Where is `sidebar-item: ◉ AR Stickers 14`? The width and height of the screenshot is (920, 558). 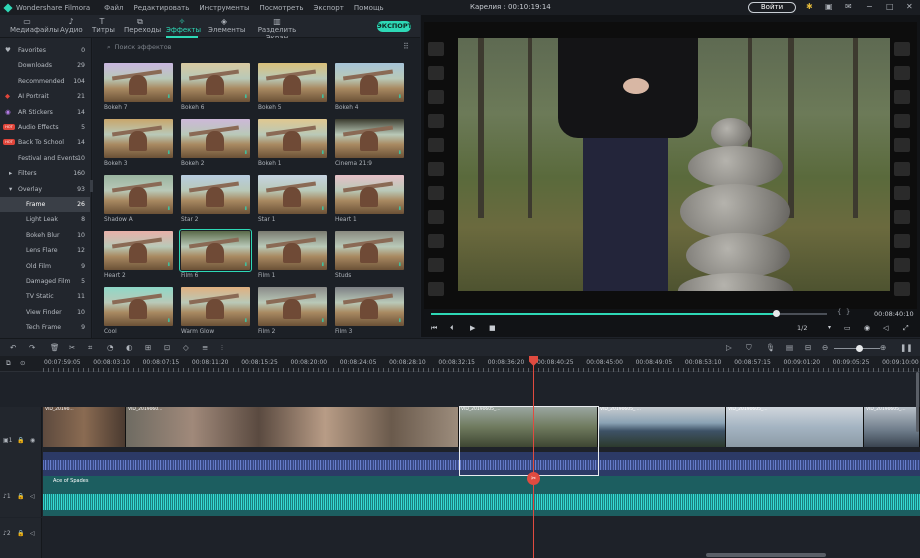 sidebar-item: ◉ AR Stickers 14 is located at coordinates (45, 112).